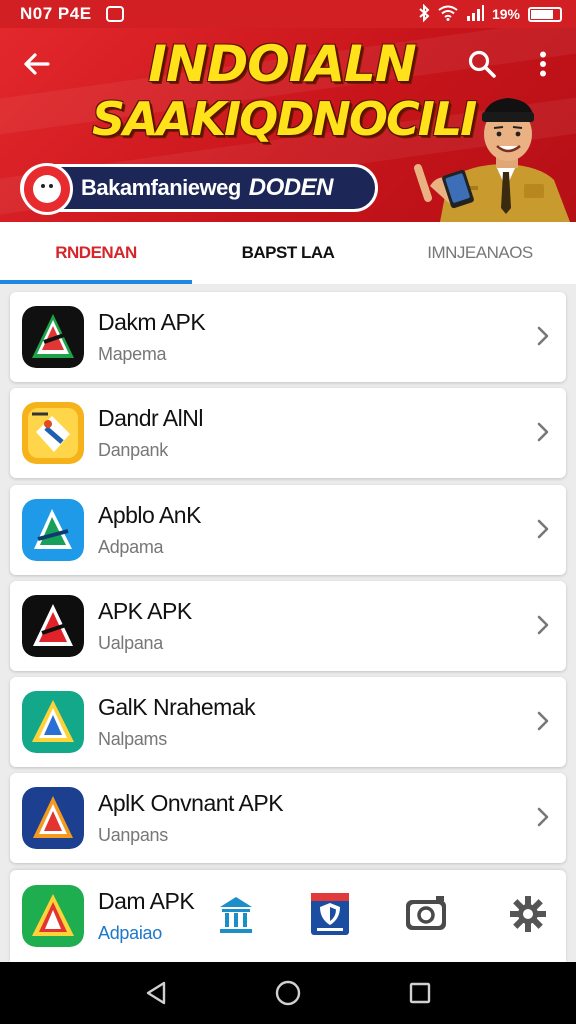 This screenshot has height=1024, width=576. What do you see at coordinates (130, 933) in the screenshot?
I see `app-subtitle: Adpaiao` at bounding box center [130, 933].